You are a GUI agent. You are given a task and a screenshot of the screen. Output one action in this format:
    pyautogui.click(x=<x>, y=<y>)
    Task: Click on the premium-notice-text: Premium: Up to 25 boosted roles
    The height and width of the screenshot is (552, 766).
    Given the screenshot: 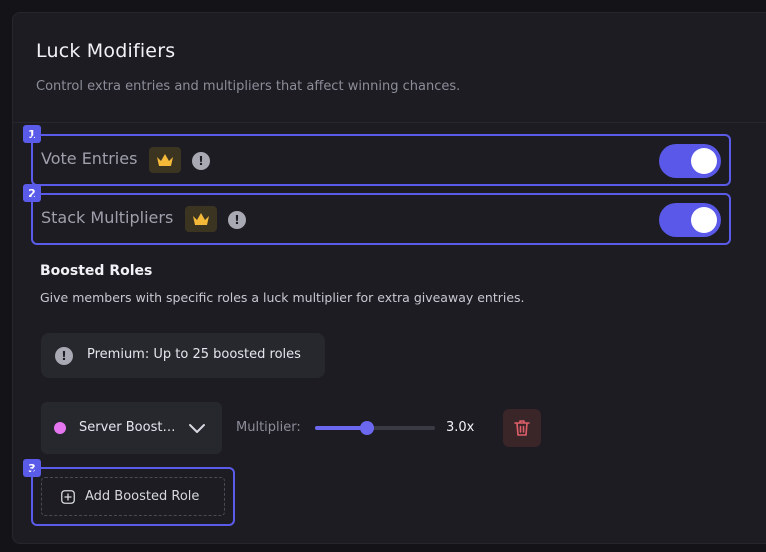 What is the action you would take?
    pyautogui.click(x=194, y=354)
    